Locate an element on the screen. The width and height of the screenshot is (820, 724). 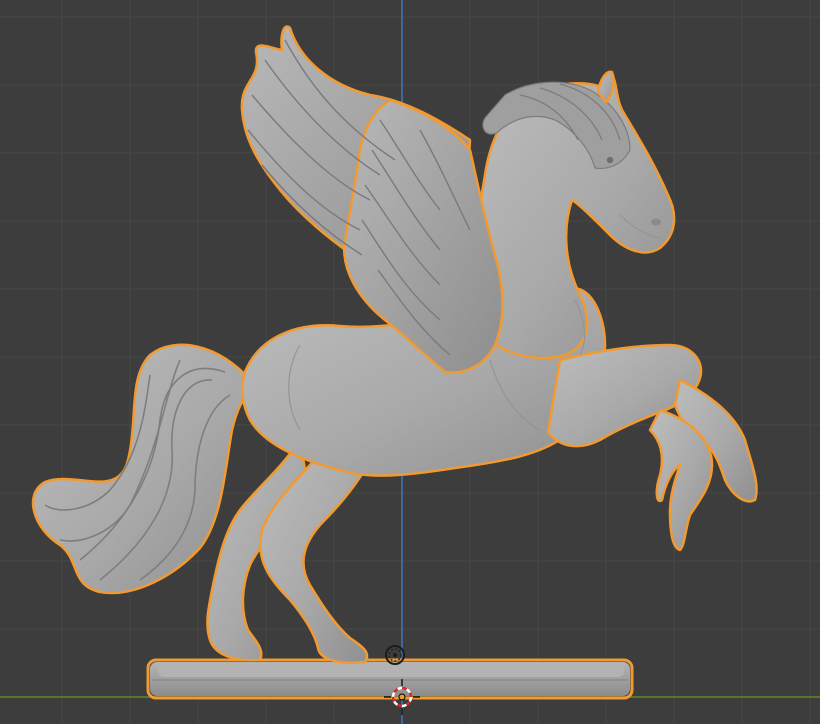
light-icon is located at coordinates (395, 655).